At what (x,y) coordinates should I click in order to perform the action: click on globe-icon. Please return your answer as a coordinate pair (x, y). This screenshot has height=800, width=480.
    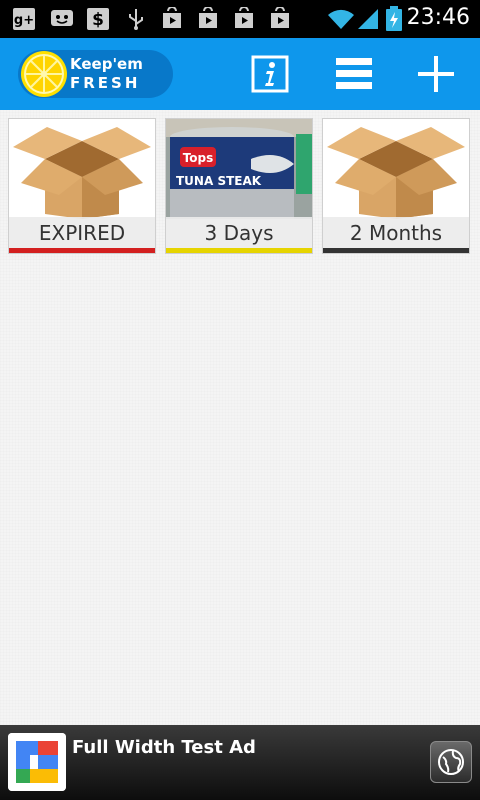
    Looking at the image, I should click on (451, 762).